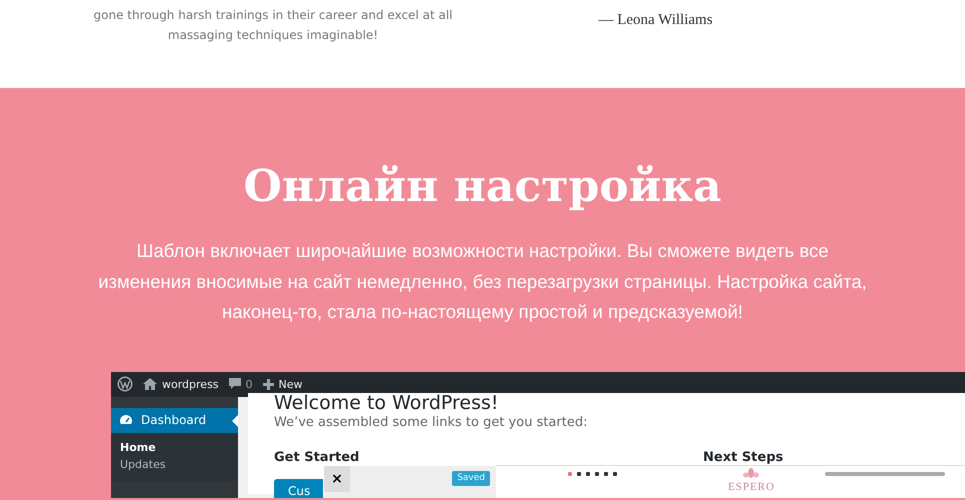 This screenshot has height=500, width=965. What do you see at coordinates (273, 35) in the screenshot?
I see `testimonial-text: massaging techniques imaginable!` at bounding box center [273, 35].